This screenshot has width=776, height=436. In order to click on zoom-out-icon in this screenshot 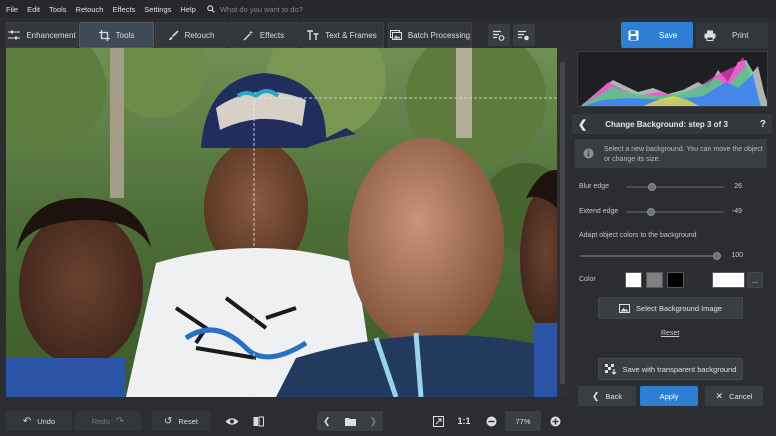, I will do `click(491, 421)`.